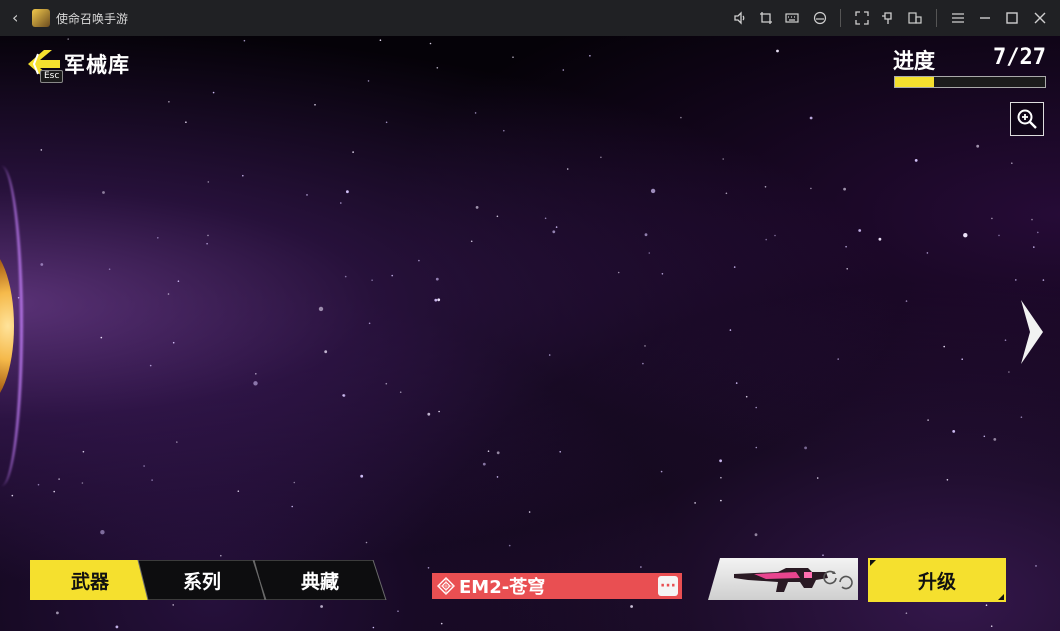 This screenshot has width=1060, height=631. Describe the element at coordinates (1040, 18) in the screenshot. I see `close-icon` at that location.